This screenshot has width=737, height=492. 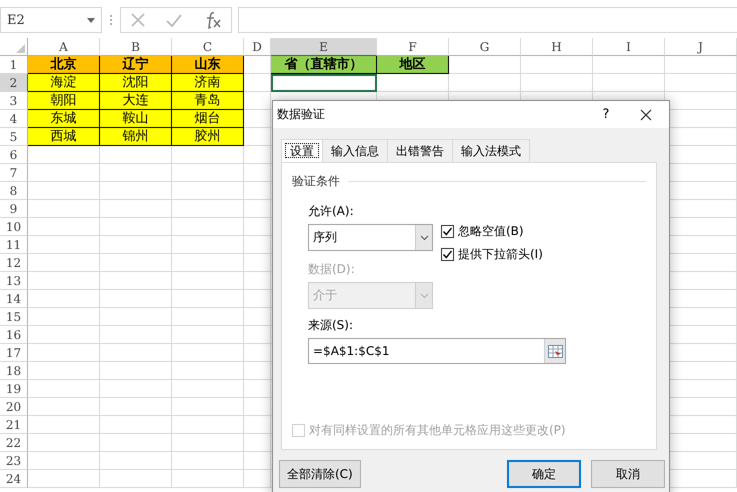 What do you see at coordinates (301, 114) in the screenshot?
I see `dialog-title: 数据验证` at bounding box center [301, 114].